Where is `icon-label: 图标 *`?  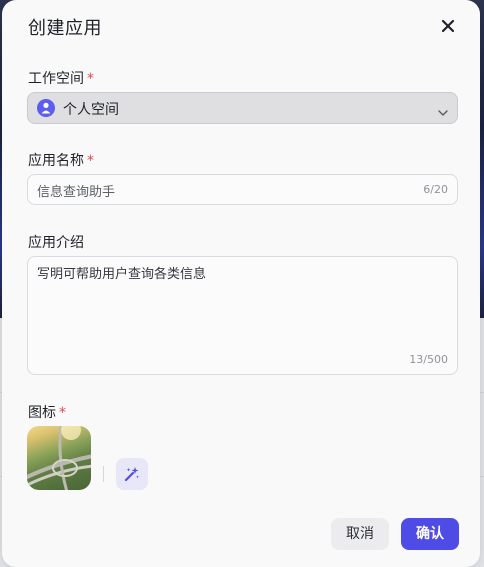
icon-label: 图标 * is located at coordinates (47, 412).